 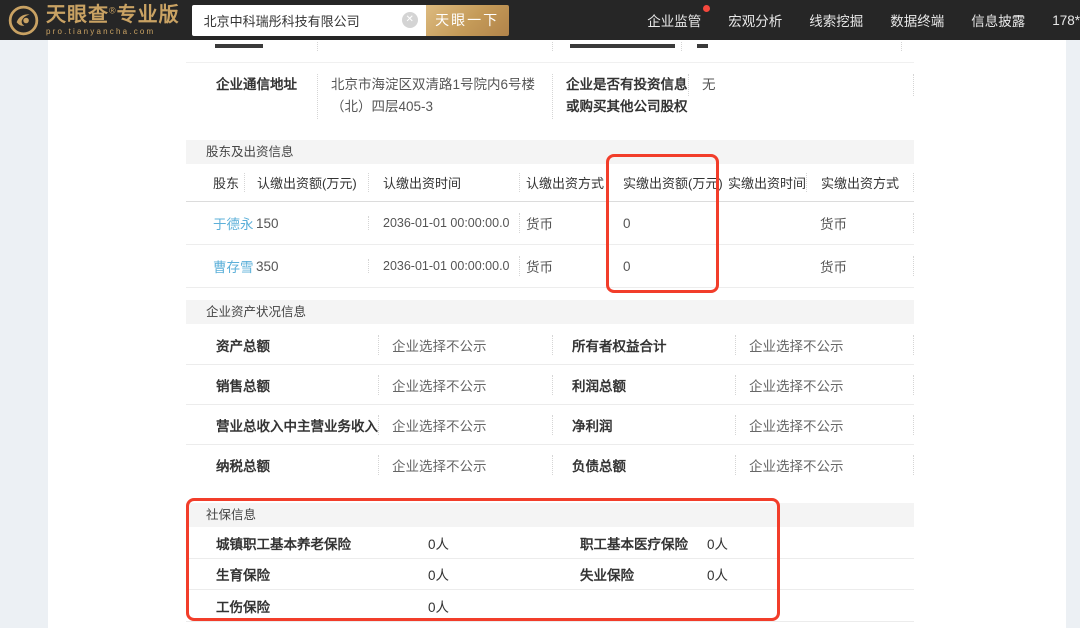 I want to click on clear-search-icon: ✕, so click(x=409, y=20).